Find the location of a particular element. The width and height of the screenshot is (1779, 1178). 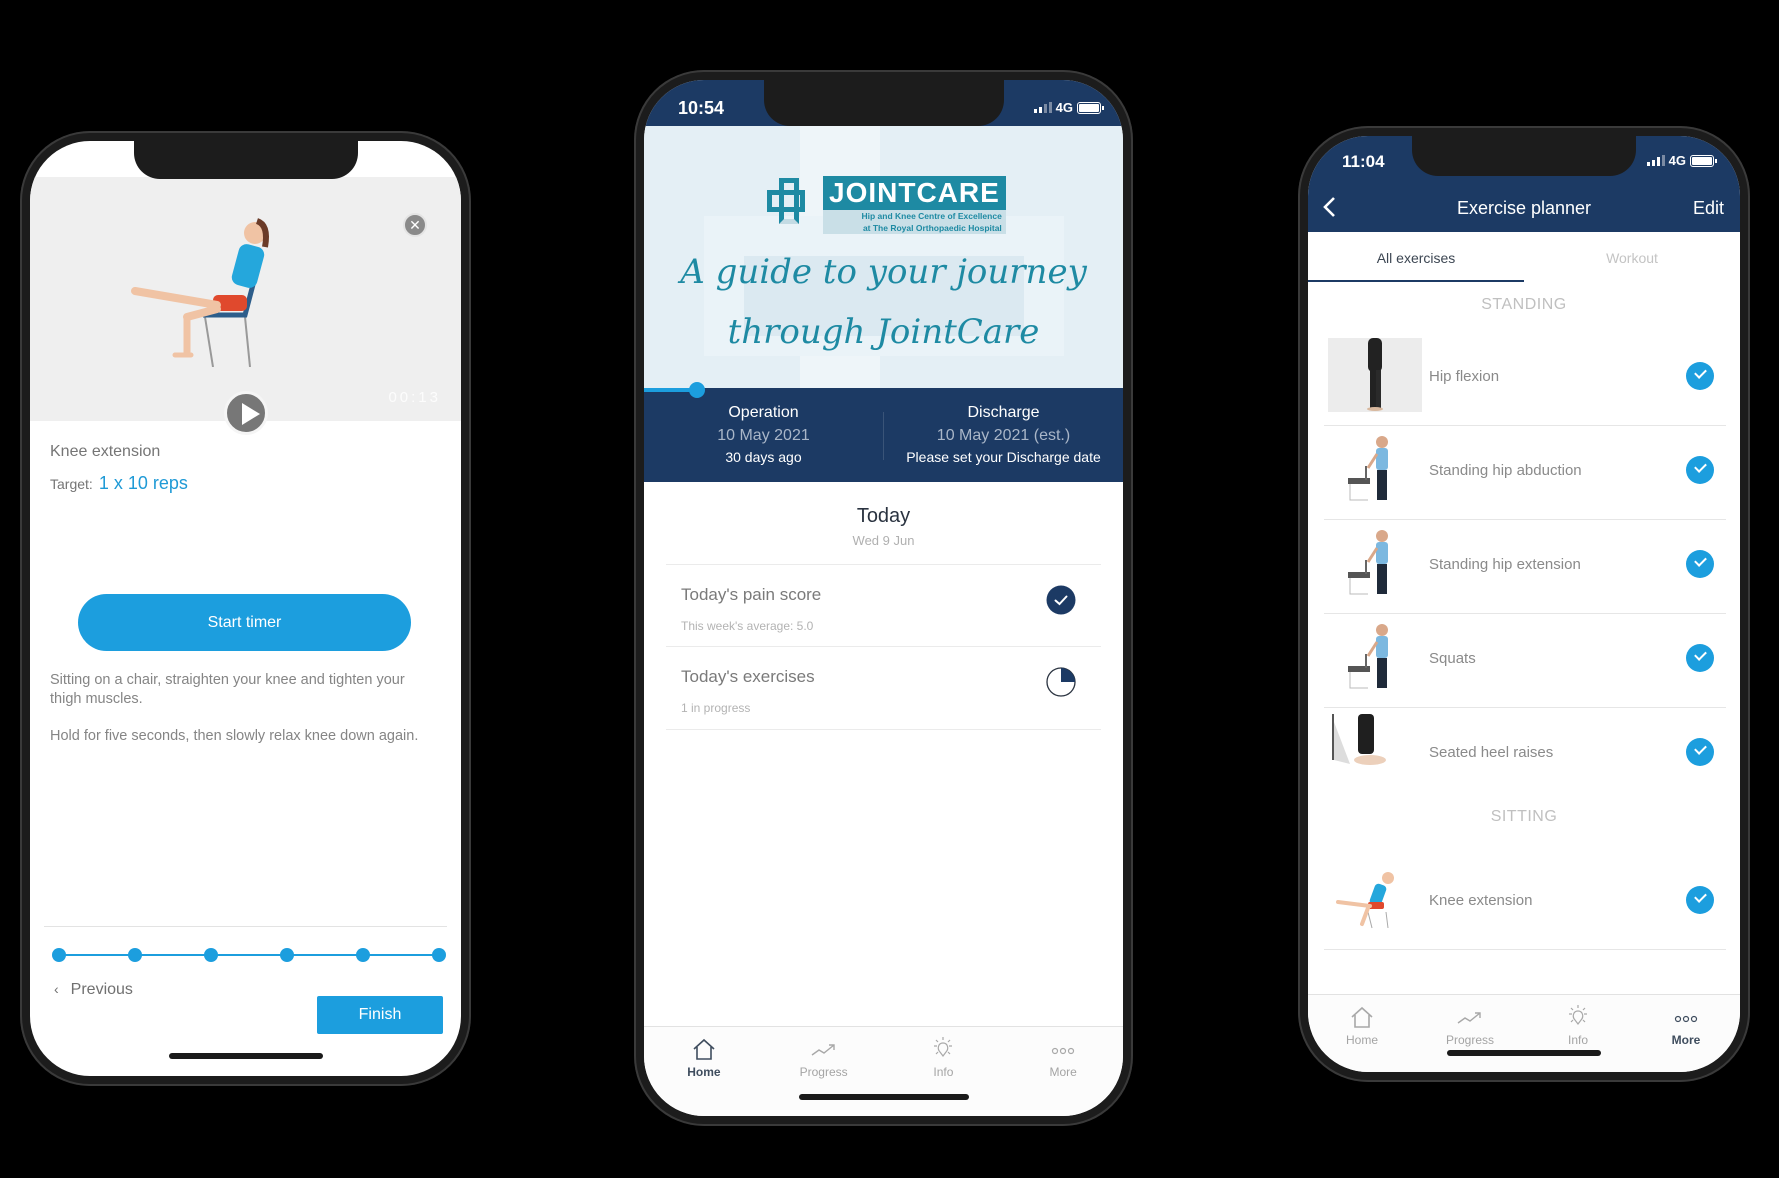

tab-label: More is located at coordinates (1063, 1072).